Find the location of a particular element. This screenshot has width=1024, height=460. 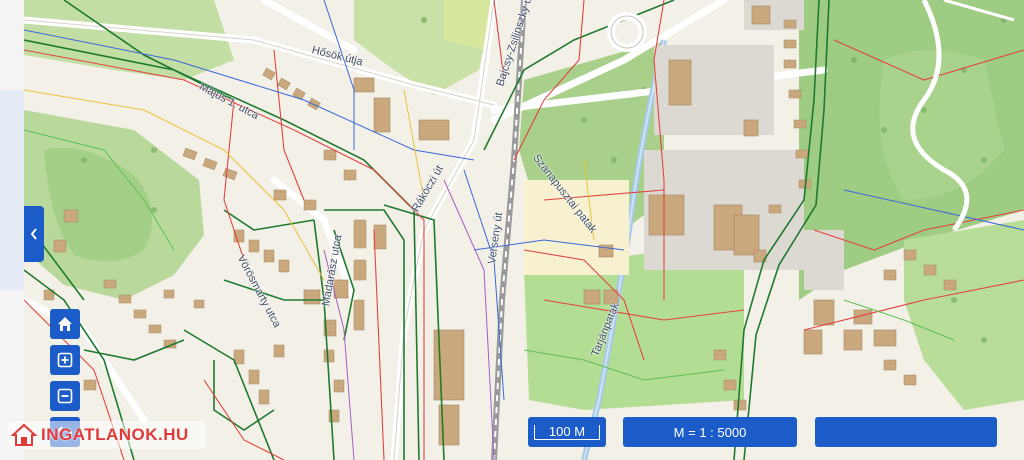

map-scale-display: M = 1 : 5000 is located at coordinates (710, 432).